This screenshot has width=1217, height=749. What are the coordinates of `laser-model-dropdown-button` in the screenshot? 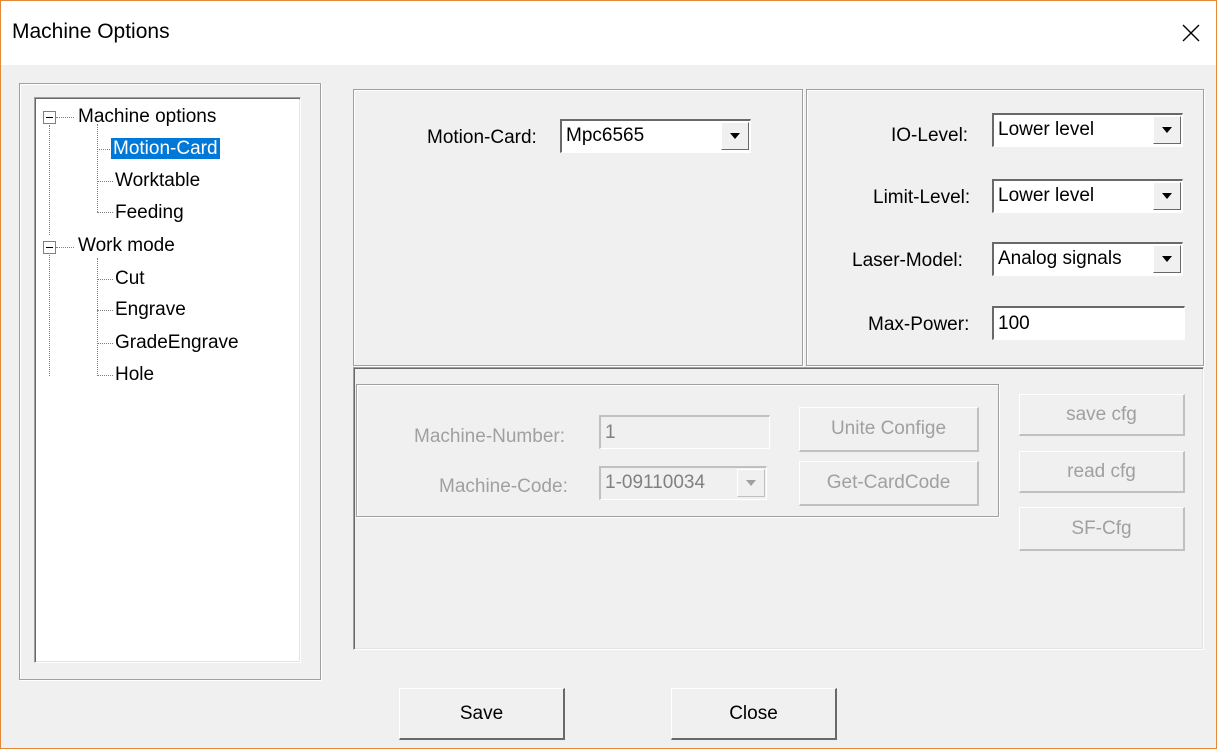 It's located at (1167, 259).